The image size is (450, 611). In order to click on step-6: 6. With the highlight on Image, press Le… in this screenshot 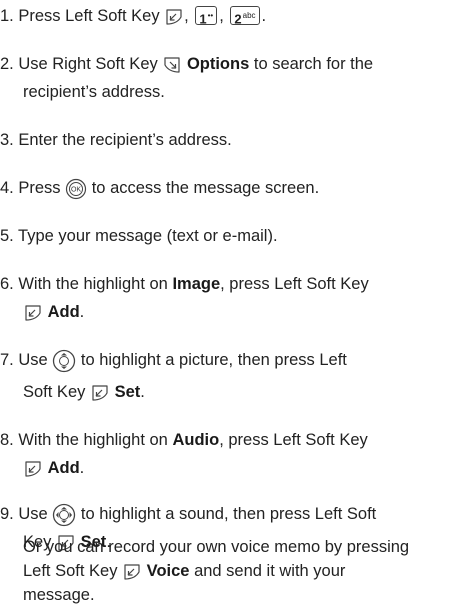, I will do `click(184, 298)`.